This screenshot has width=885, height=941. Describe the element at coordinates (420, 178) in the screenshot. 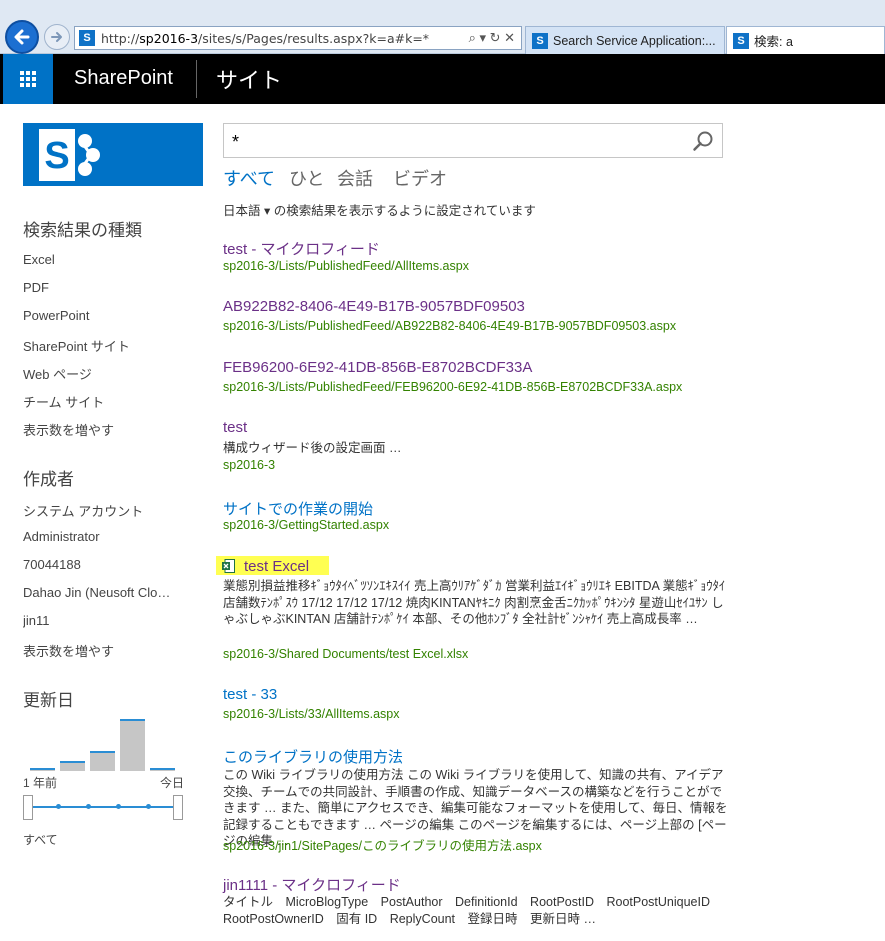

I see `vertical-videos: ビデオ` at that location.